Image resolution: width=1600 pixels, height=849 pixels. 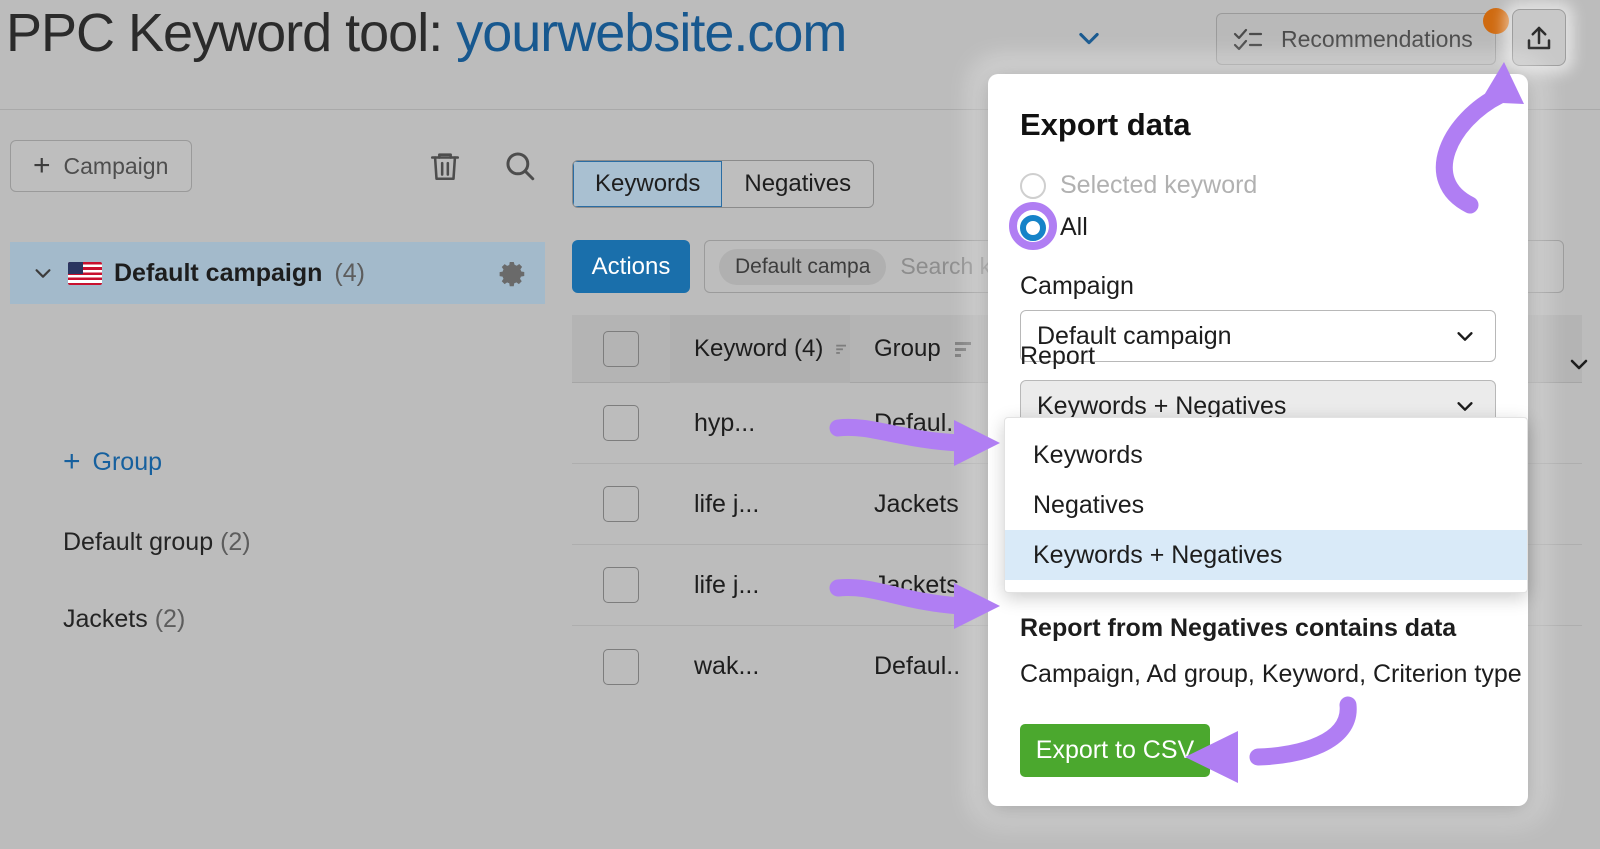 What do you see at coordinates (1058, 356) in the screenshot?
I see `report-field-label: Report` at bounding box center [1058, 356].